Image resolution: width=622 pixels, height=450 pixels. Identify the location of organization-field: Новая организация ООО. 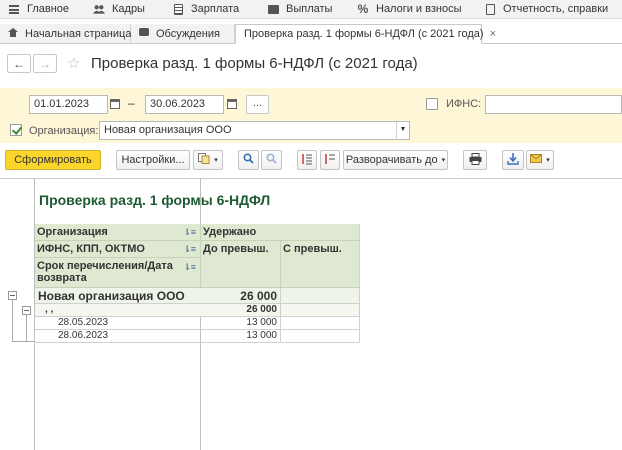
(254, 130).